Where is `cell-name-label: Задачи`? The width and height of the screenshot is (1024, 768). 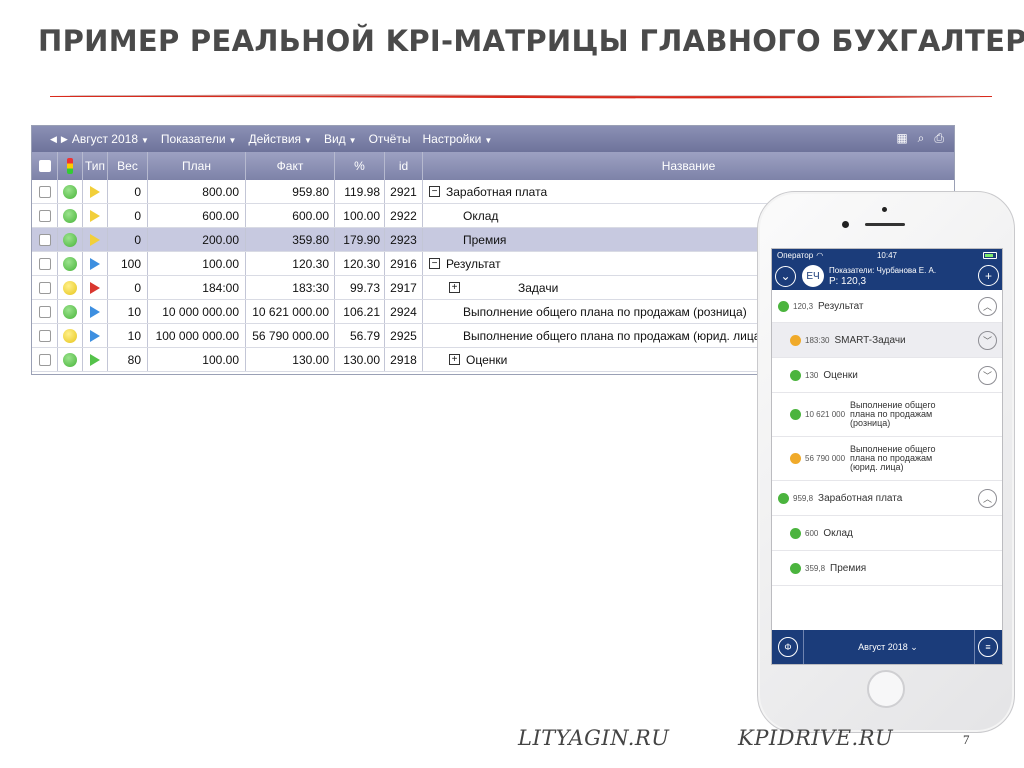 cell-name-label: Задачи is located at coordinates (538, 287).